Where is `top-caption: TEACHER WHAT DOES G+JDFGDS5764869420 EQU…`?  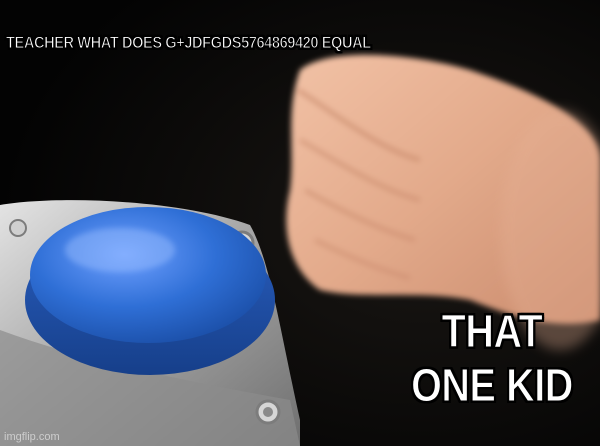 top-caption: TEACHER WHAT DOES G+JDFGDS5764869420 EQU… is located at coordinates (189, 43).